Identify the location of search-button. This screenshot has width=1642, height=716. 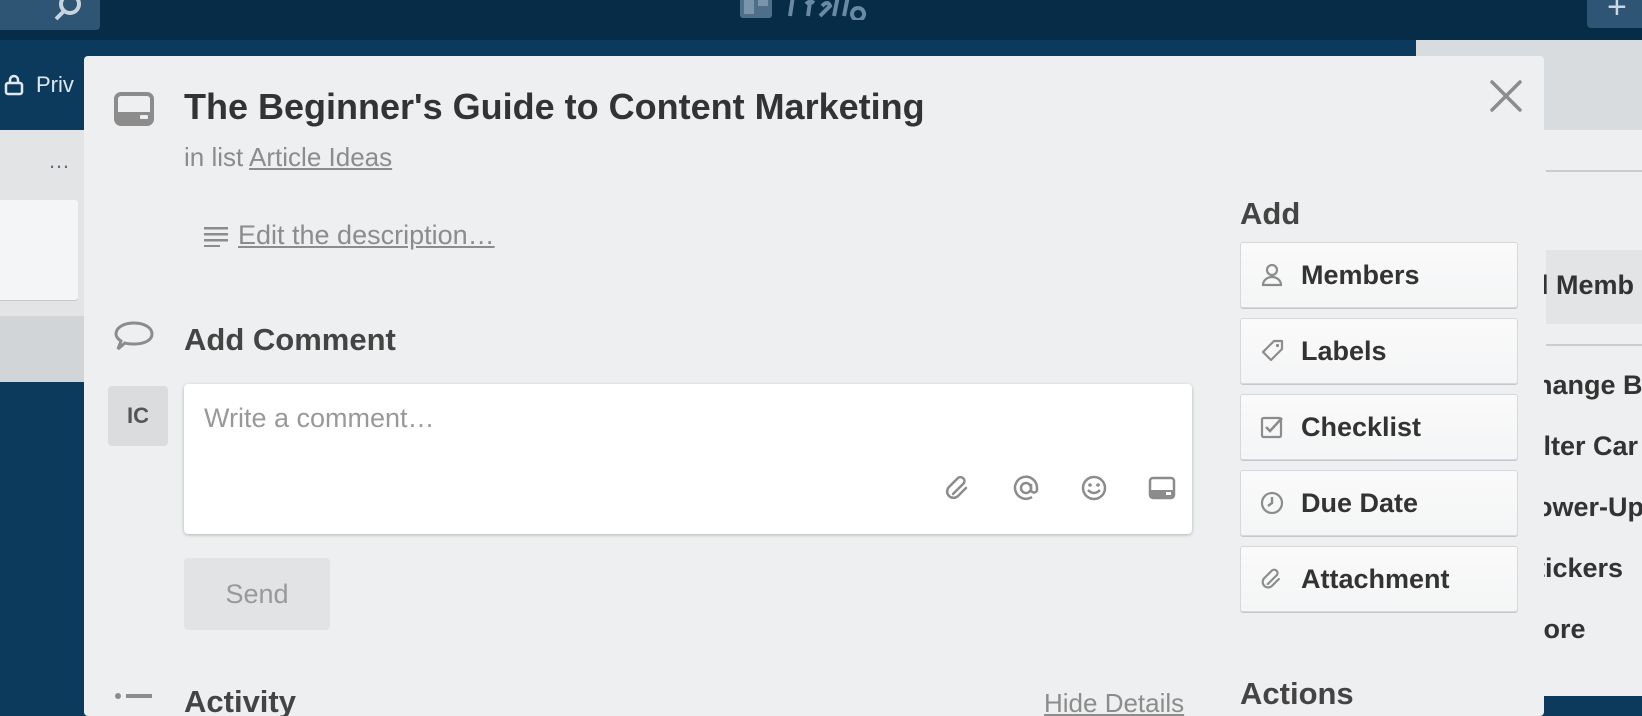
(50, 15).